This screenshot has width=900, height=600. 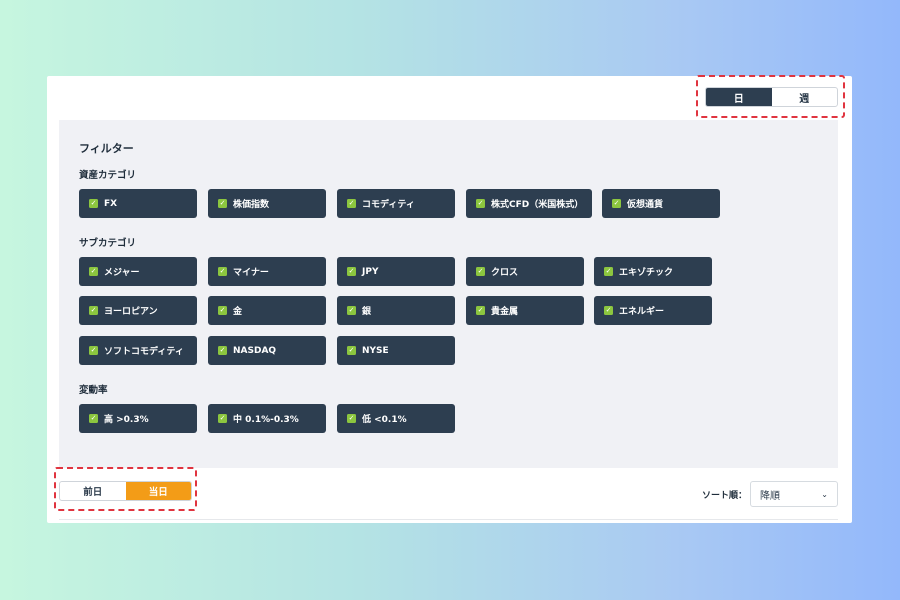 I want to click on filter-chip: ✓ NASDAQ, so click(x=267, y=350).